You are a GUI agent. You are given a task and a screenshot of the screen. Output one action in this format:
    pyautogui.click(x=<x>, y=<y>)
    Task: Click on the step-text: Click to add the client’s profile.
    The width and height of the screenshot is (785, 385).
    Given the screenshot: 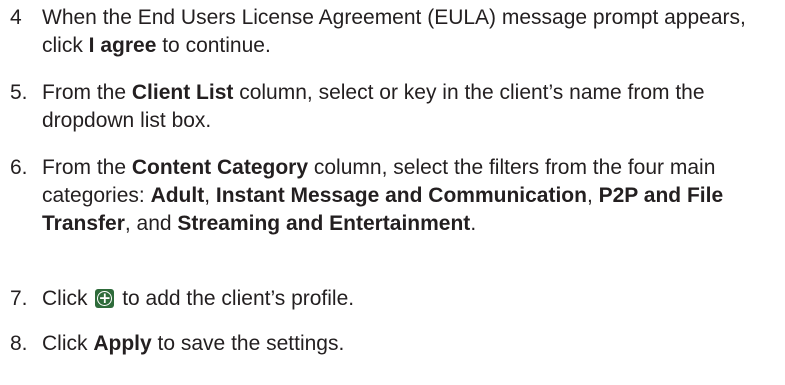 What is the action you would take?
    pyautogui.click(x=410, y=299)
    